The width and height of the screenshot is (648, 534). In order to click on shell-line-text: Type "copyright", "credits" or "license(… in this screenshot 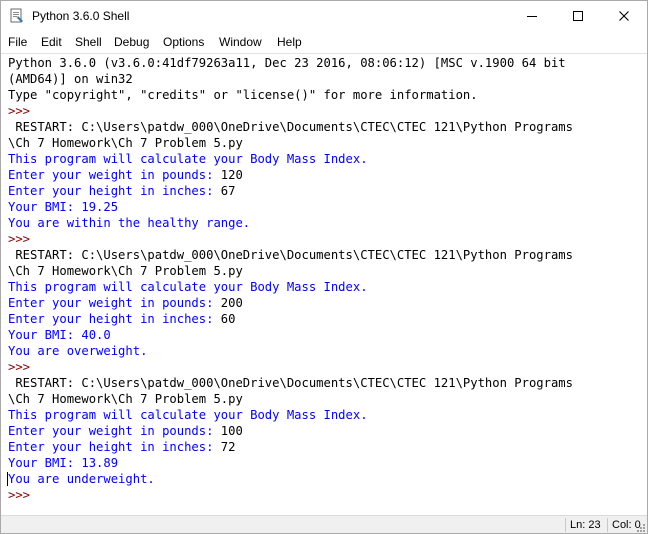, I will do `click(243, 95)`.